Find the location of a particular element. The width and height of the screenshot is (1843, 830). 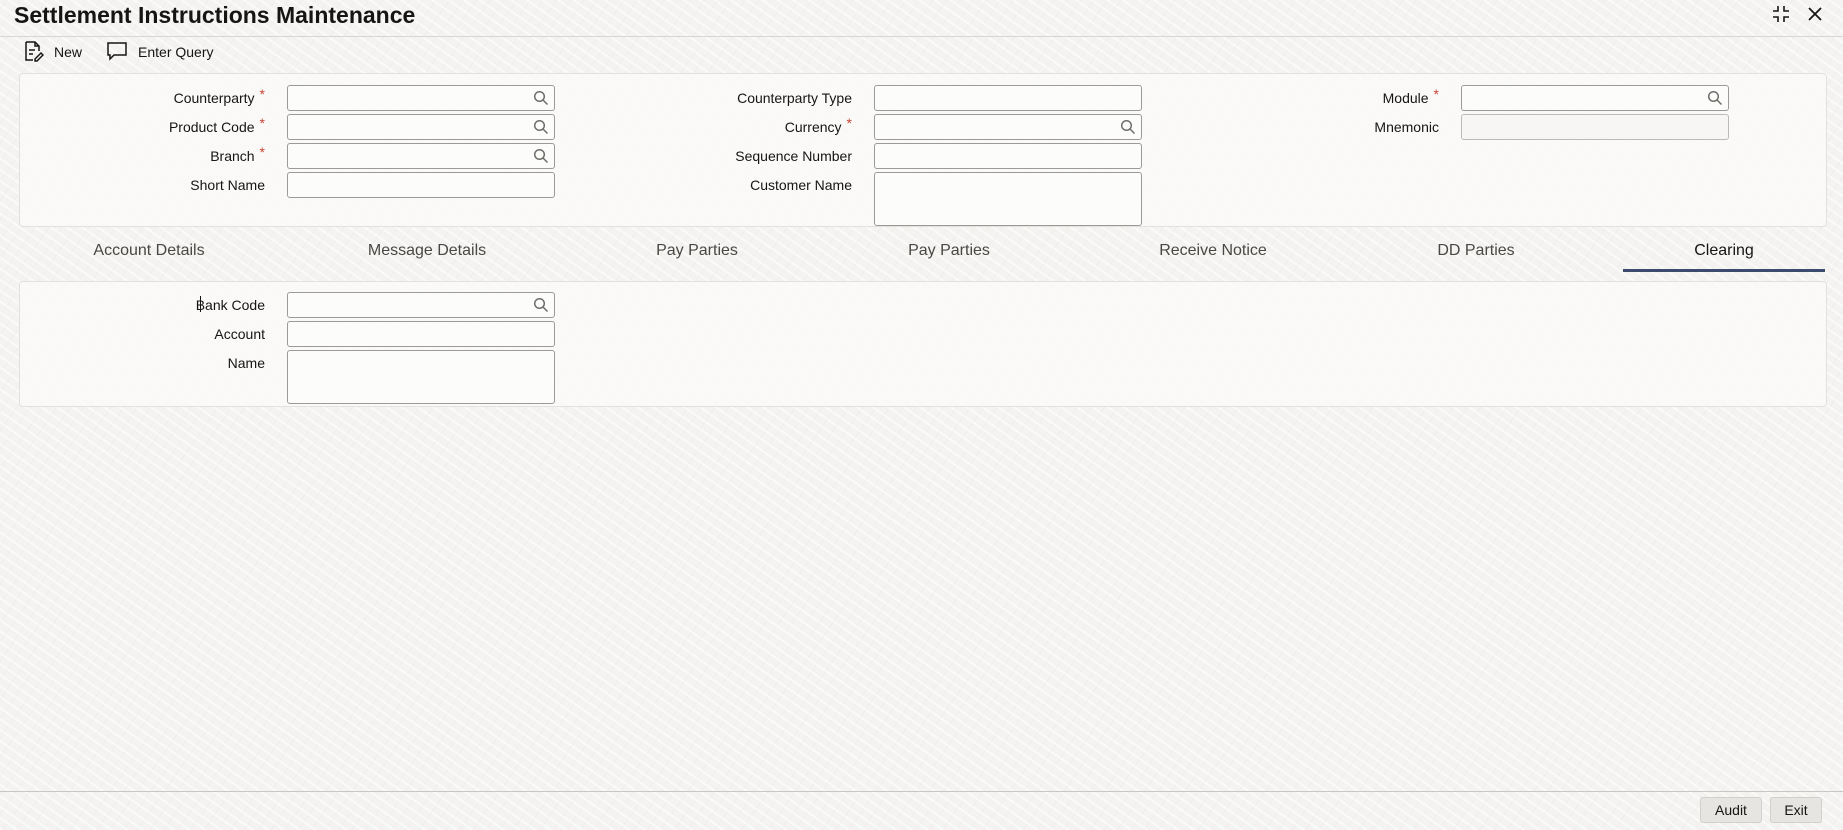

tab-pay-parties-1: Pay Parties is located at coordinates (697, 254).